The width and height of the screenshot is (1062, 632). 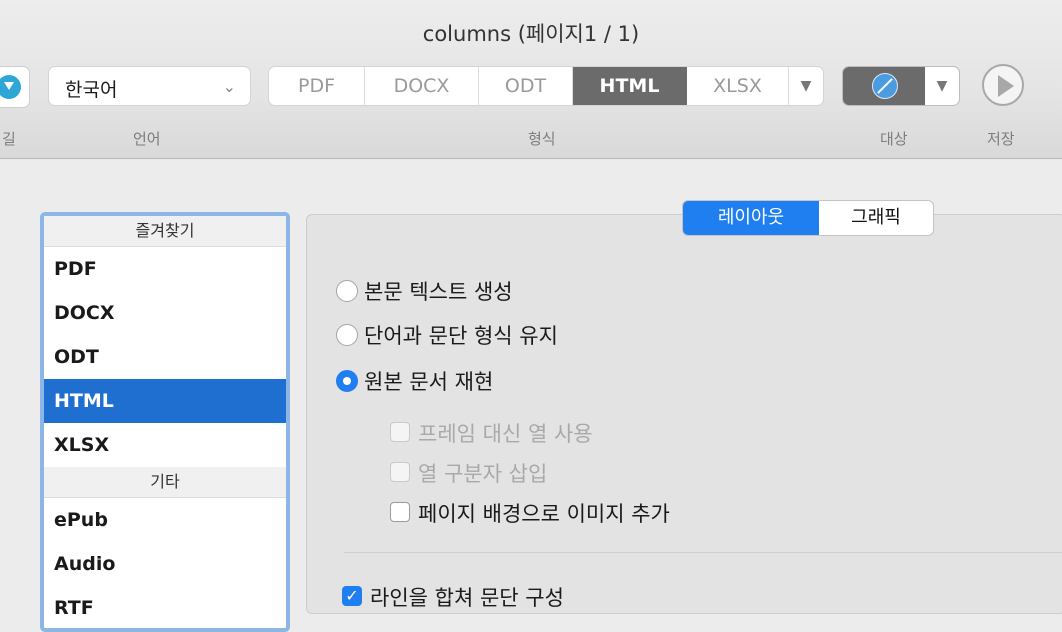 I want to click on save-label: 저장, so click(x=1001, y=139).